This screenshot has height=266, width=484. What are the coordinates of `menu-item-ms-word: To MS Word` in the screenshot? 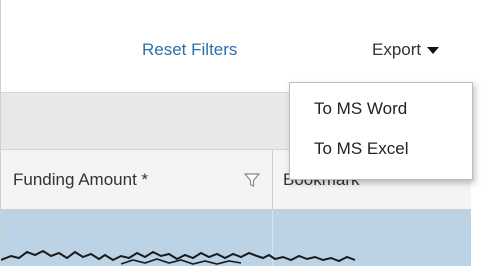 It's located at (381, 109).